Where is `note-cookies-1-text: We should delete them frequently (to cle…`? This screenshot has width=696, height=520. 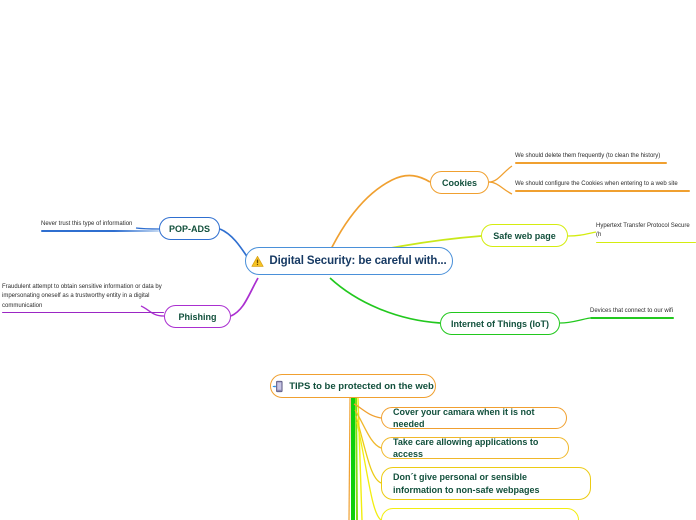 note-cookies-1-text: We should delete them frequently (to cle… is located at coordinates (588, 156).